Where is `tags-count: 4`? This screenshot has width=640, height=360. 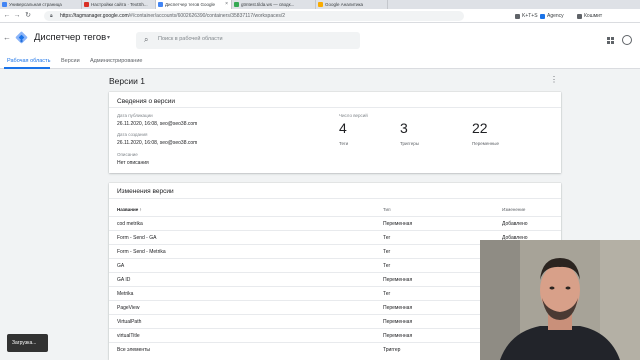 tags-count: 4 is located at coordinates (343, 128).